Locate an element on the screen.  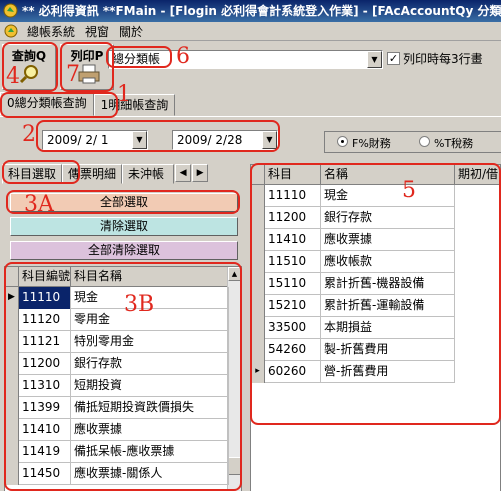
annotation-5: 5 is located at coordinates (409, 190).